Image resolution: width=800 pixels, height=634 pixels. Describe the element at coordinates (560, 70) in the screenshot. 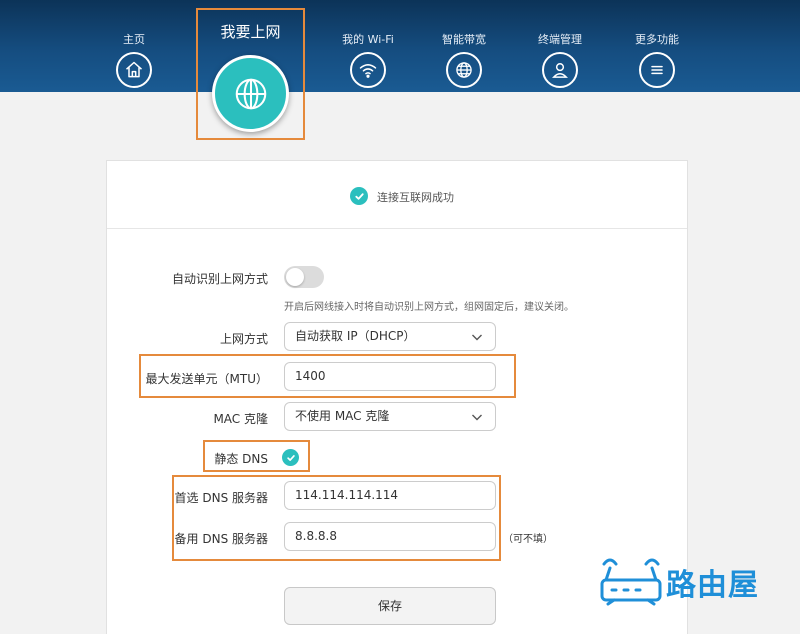

I see `user-icon` at that location.